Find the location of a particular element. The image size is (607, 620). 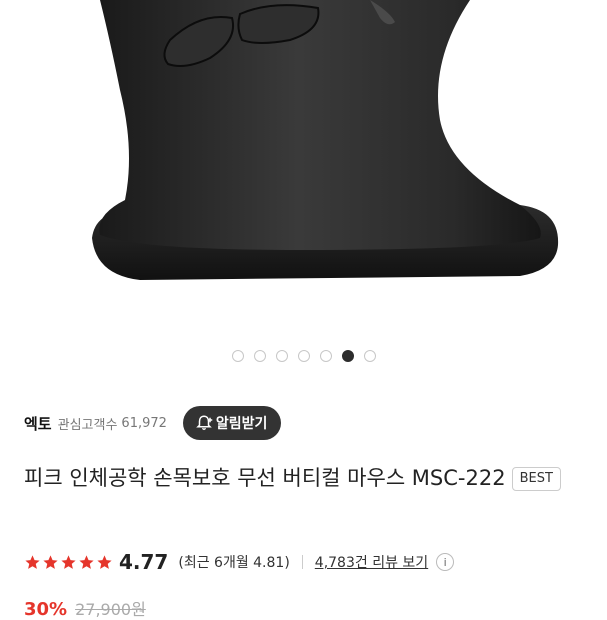

best-badge: BEST is located at coordinates (536, 479).